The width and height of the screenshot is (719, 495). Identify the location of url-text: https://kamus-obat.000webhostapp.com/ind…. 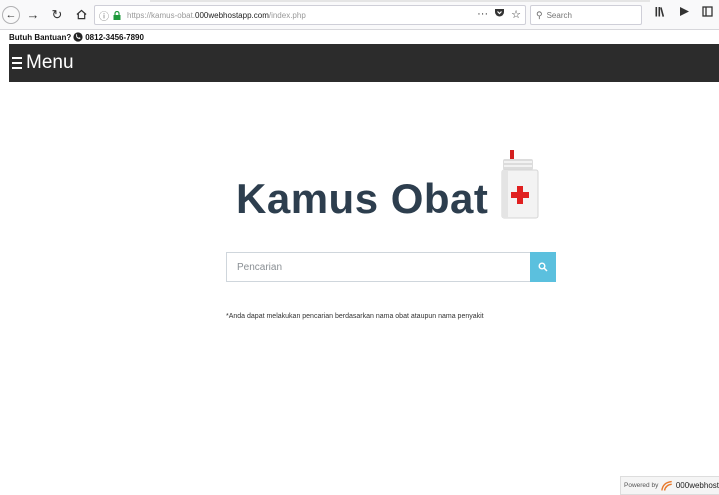
(216, 15).